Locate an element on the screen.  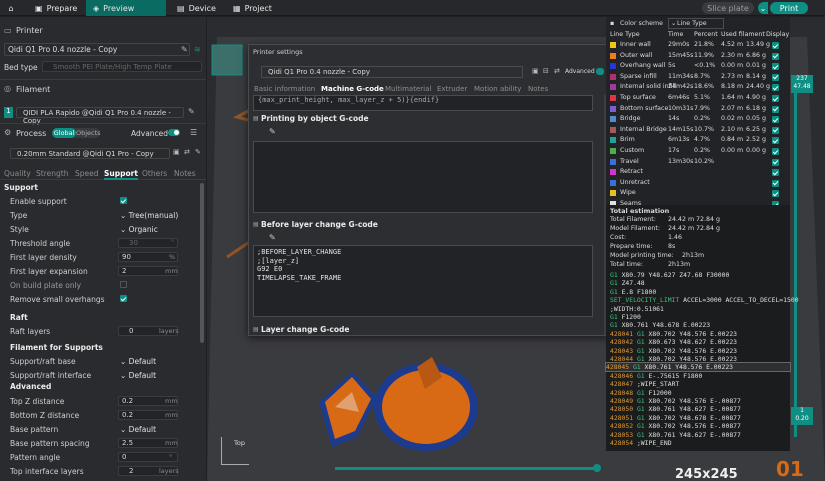
gcode-line: 428048 G1 F12000 is located at coordinates (641, 393).